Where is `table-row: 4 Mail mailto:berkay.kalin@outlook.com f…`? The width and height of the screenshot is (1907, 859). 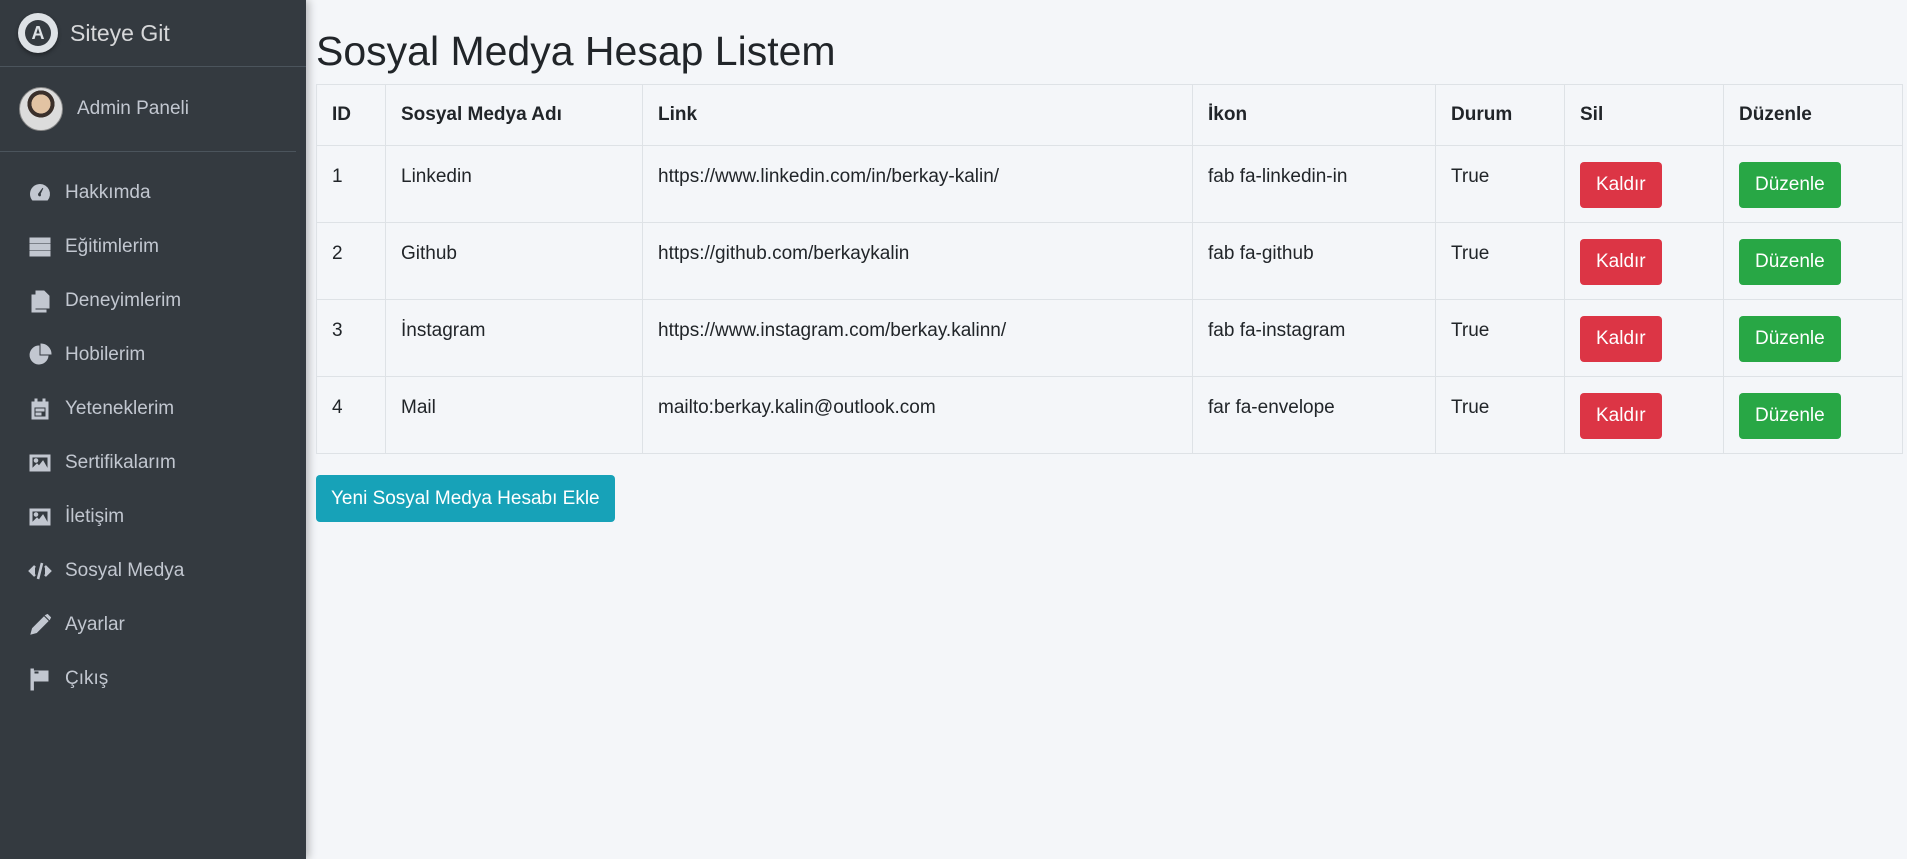 table-row: 4 Mail mailto:berkay.kalin@outlook.com f… is located at coordinates (1109, 415).